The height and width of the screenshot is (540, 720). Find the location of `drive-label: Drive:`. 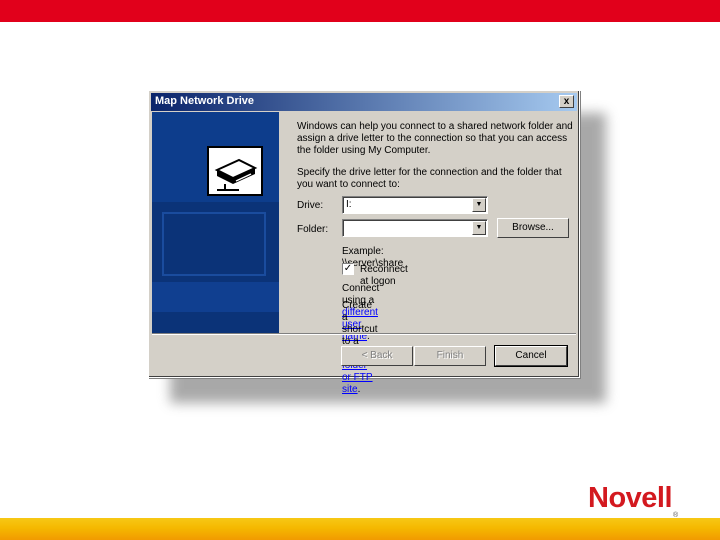

drive-label: Drive: is located at coordinates (310, 205).